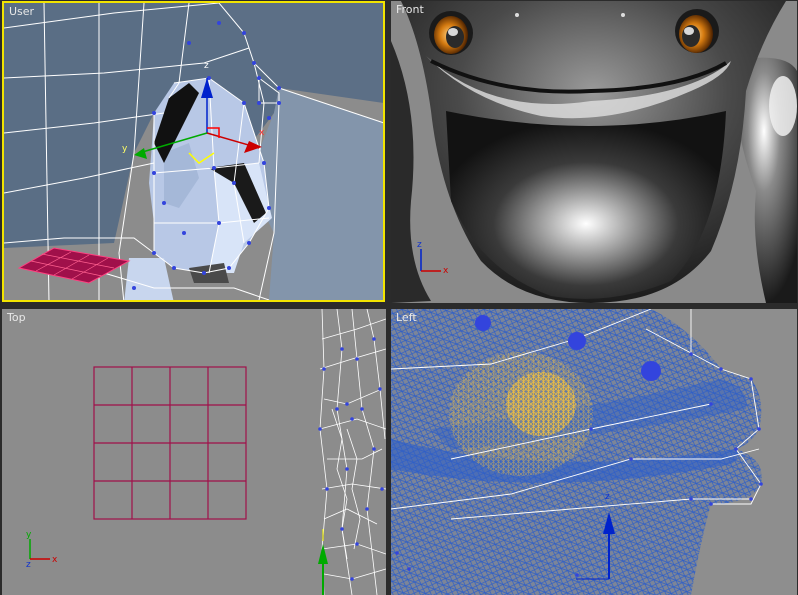 The height and width of the screenshot is (595, 798). Describe the element at coordinates (16, 317) in the screenshot. I see `viewport-label-top: Top` at that location.